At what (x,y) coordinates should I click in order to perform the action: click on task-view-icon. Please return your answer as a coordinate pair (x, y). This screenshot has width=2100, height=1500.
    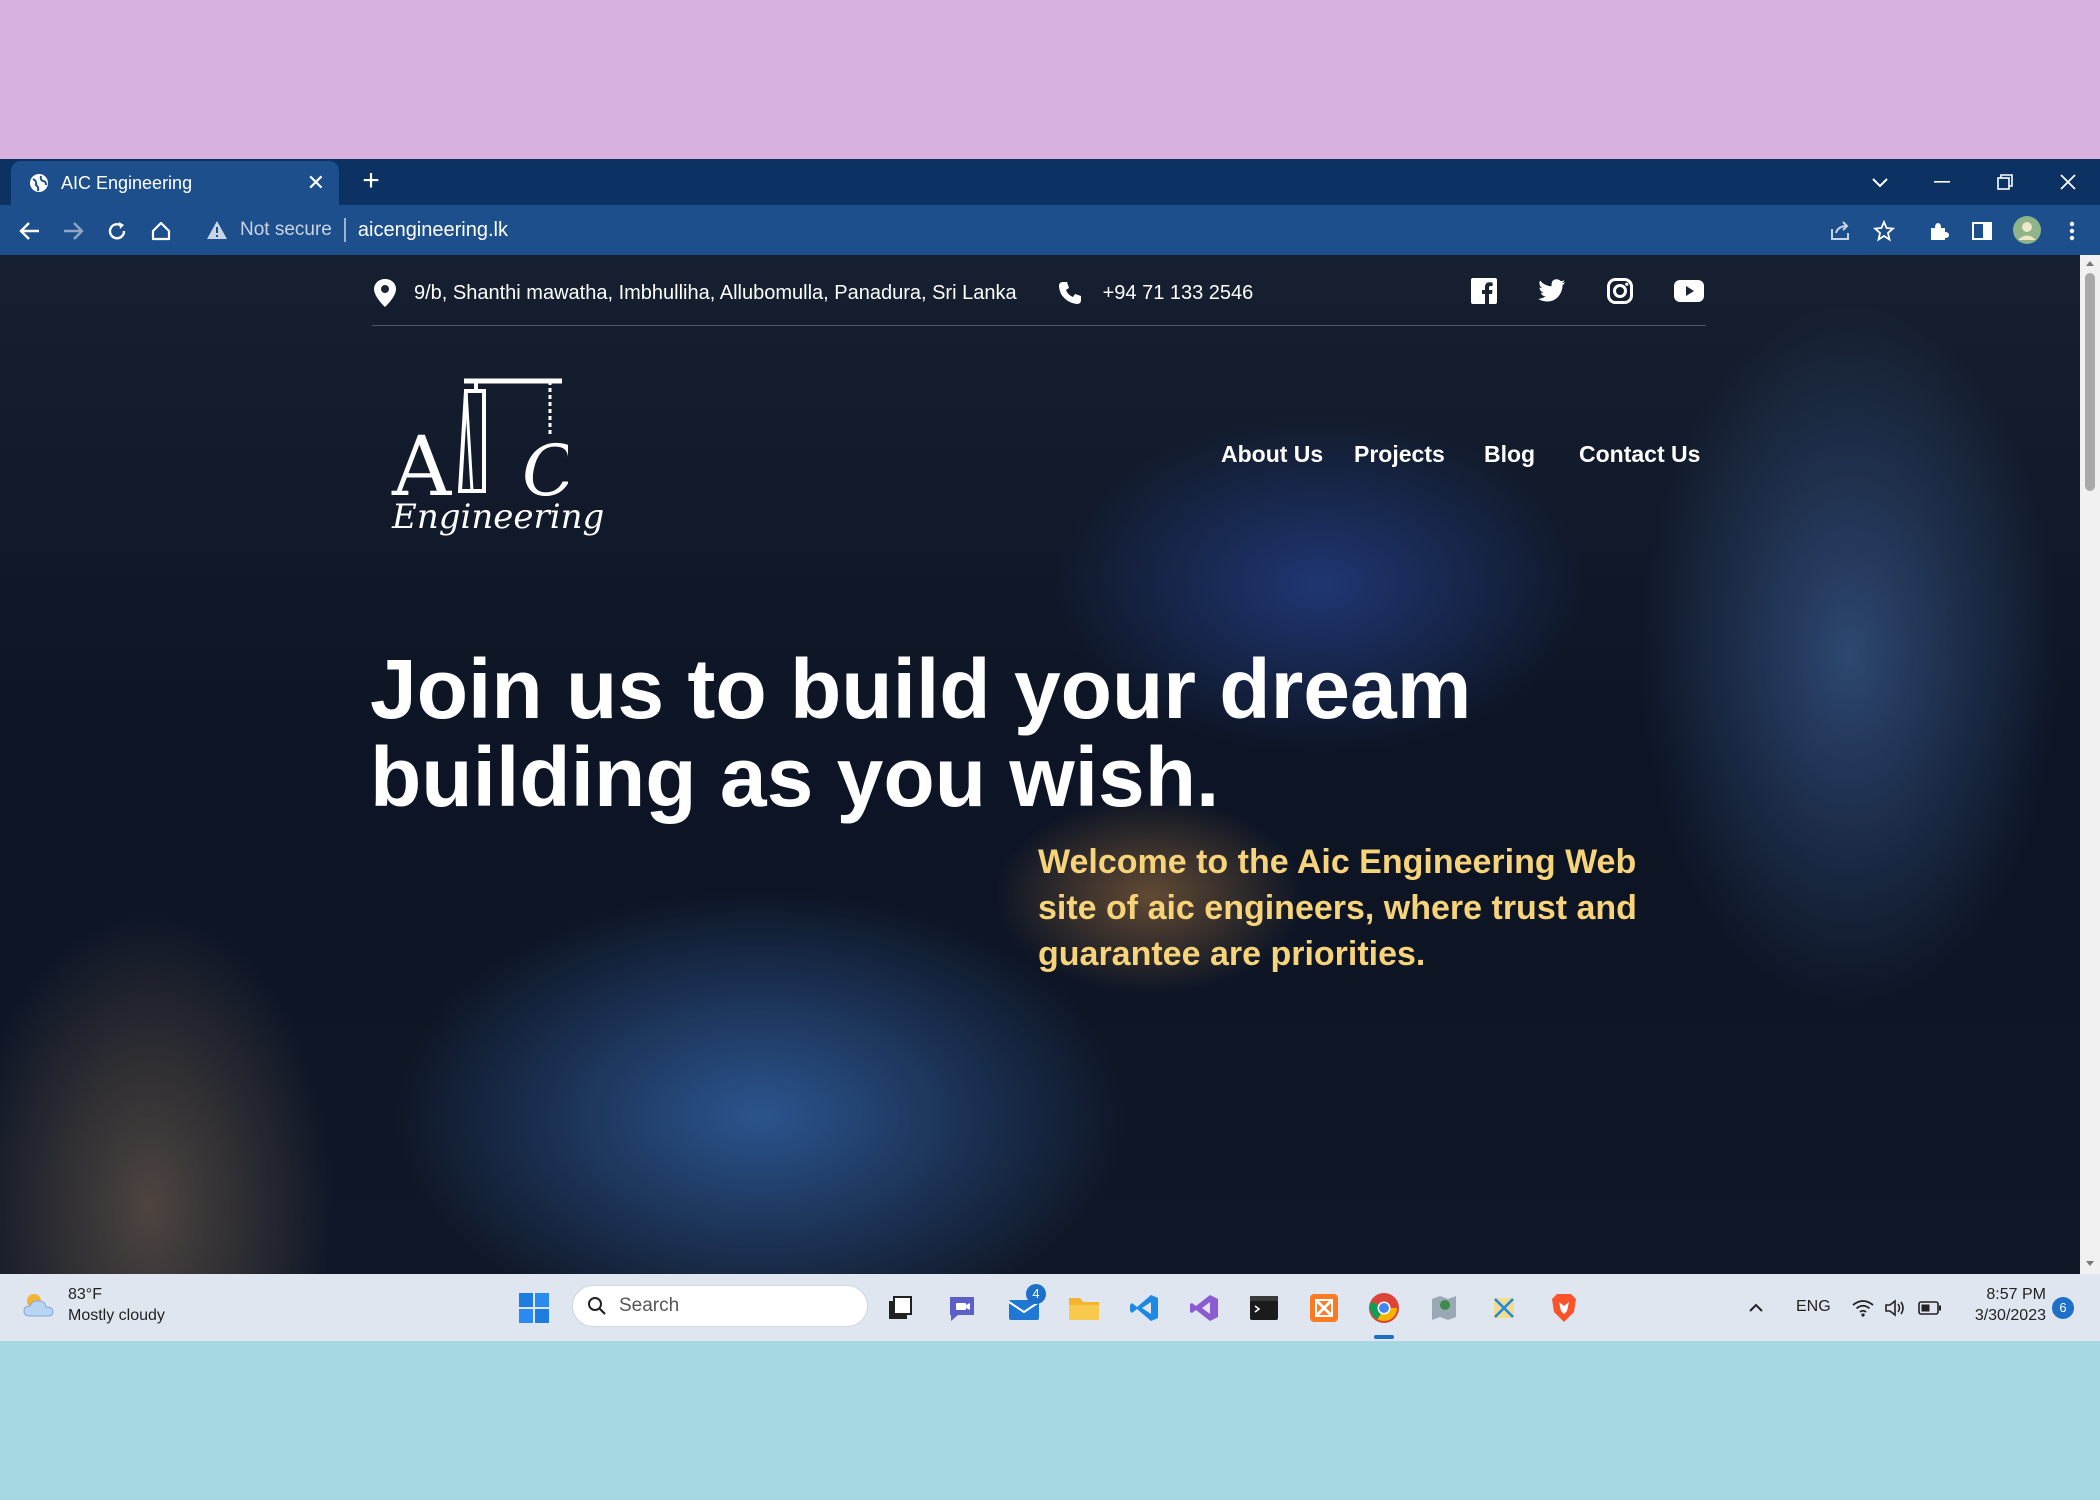
    Looking at the image, I should click on (900, 1308).